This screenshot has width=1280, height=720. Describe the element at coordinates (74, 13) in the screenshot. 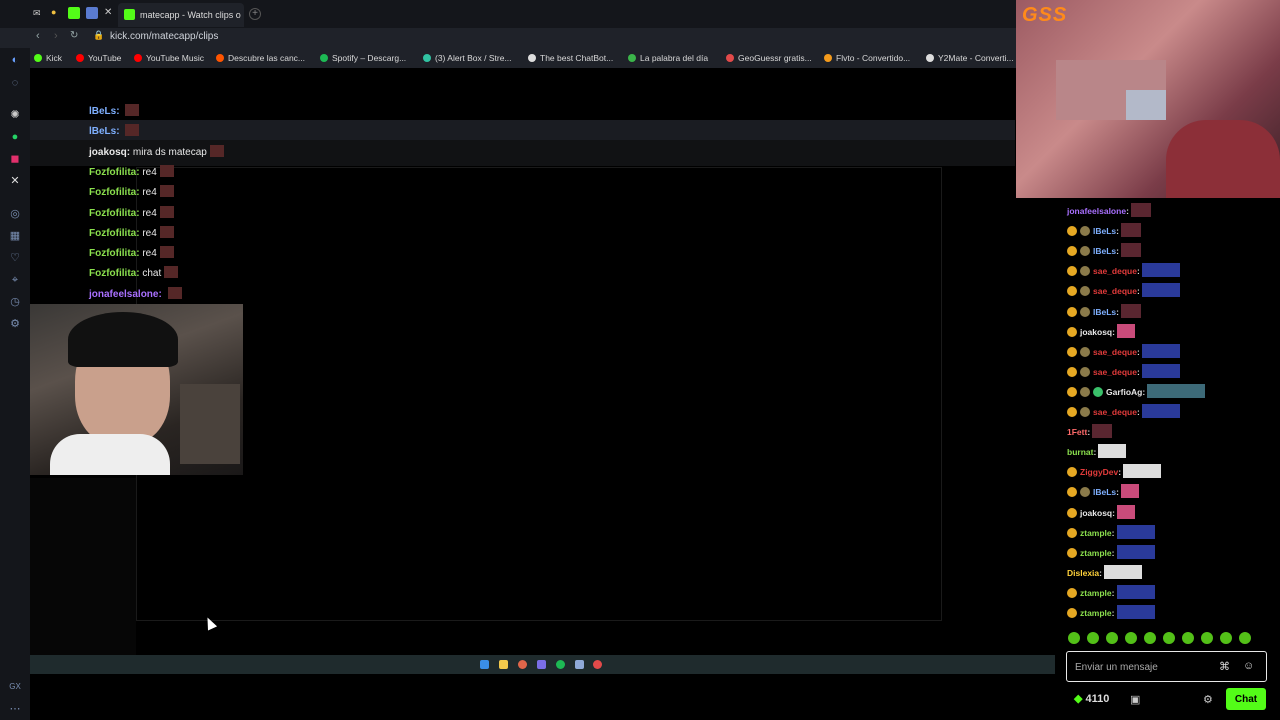

I see `kick-tab-icon` at that location.